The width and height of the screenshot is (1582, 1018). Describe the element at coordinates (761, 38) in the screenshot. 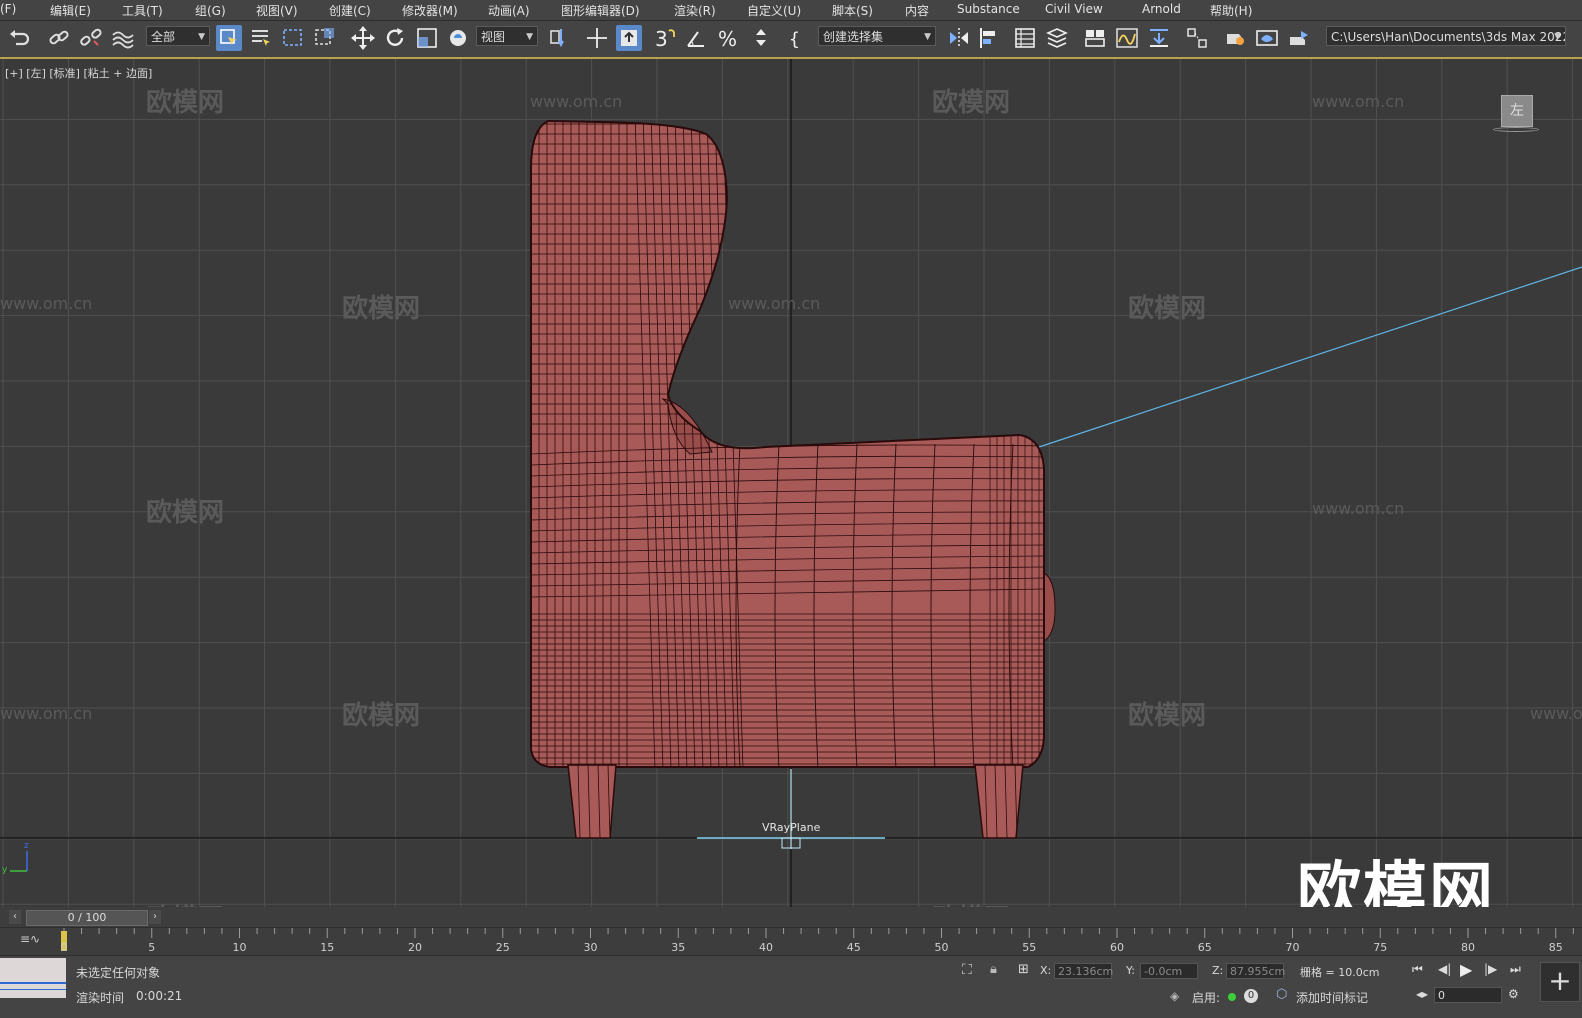

I see `spinner-snap-icon` at that location.